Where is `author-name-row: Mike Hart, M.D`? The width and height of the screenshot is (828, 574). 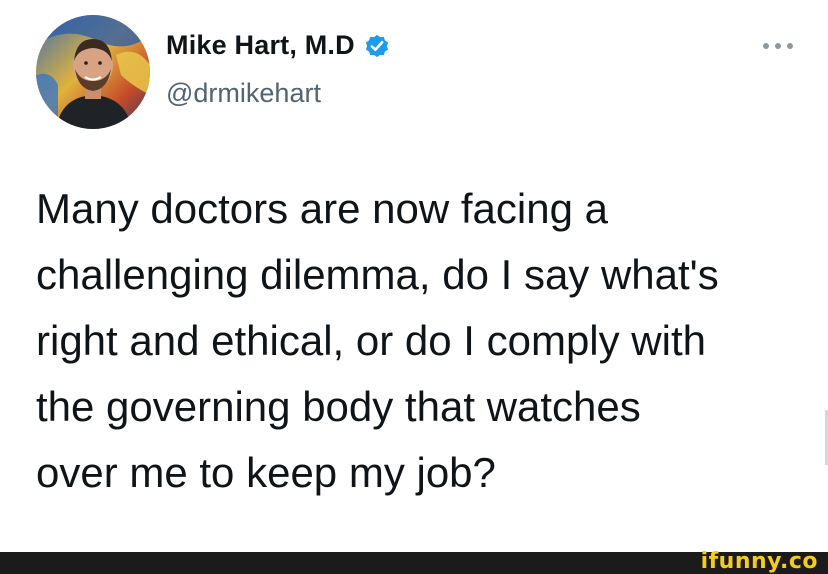
author-name-row: Mike Hart, M.D is located at coordinates (278, 45).